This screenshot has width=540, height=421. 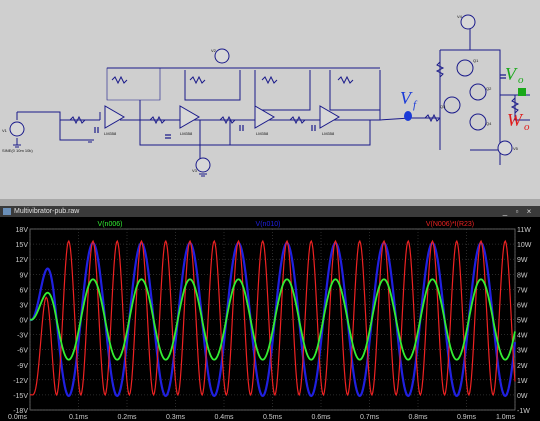 I want to click on source-v4, so click(x=468, y=22).